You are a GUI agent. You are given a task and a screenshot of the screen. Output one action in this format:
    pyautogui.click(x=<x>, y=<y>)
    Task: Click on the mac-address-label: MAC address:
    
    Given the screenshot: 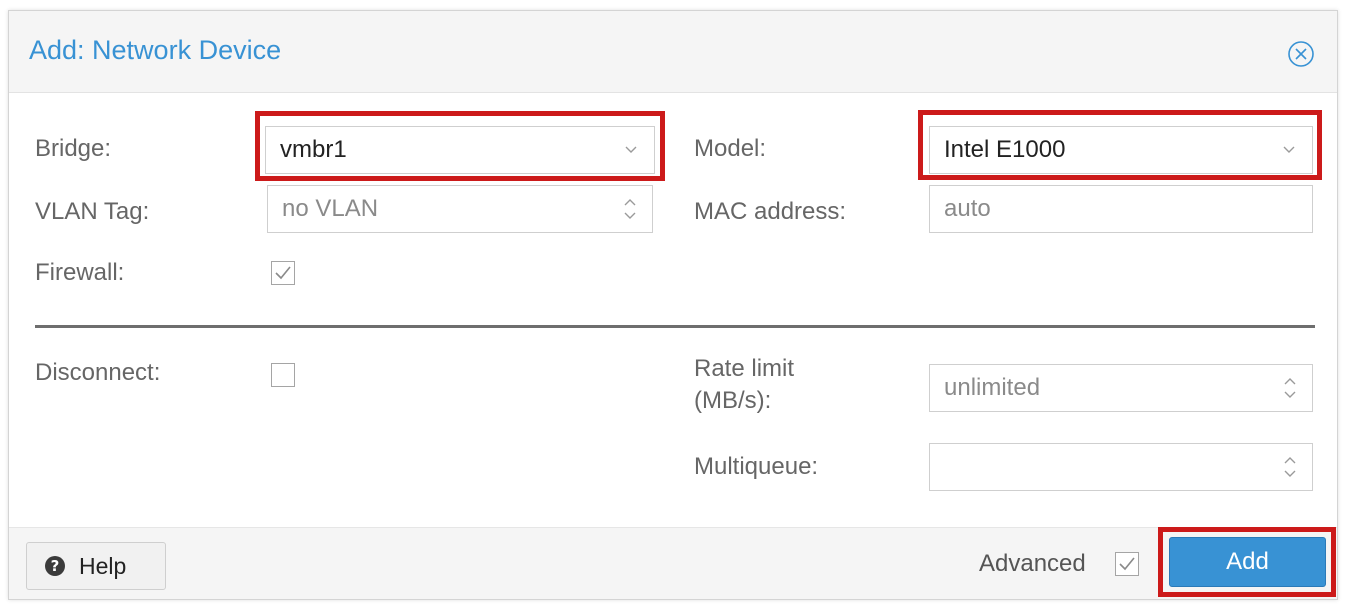 What is the action you would take?
    pyautogui.click(x=770, y=211)
    